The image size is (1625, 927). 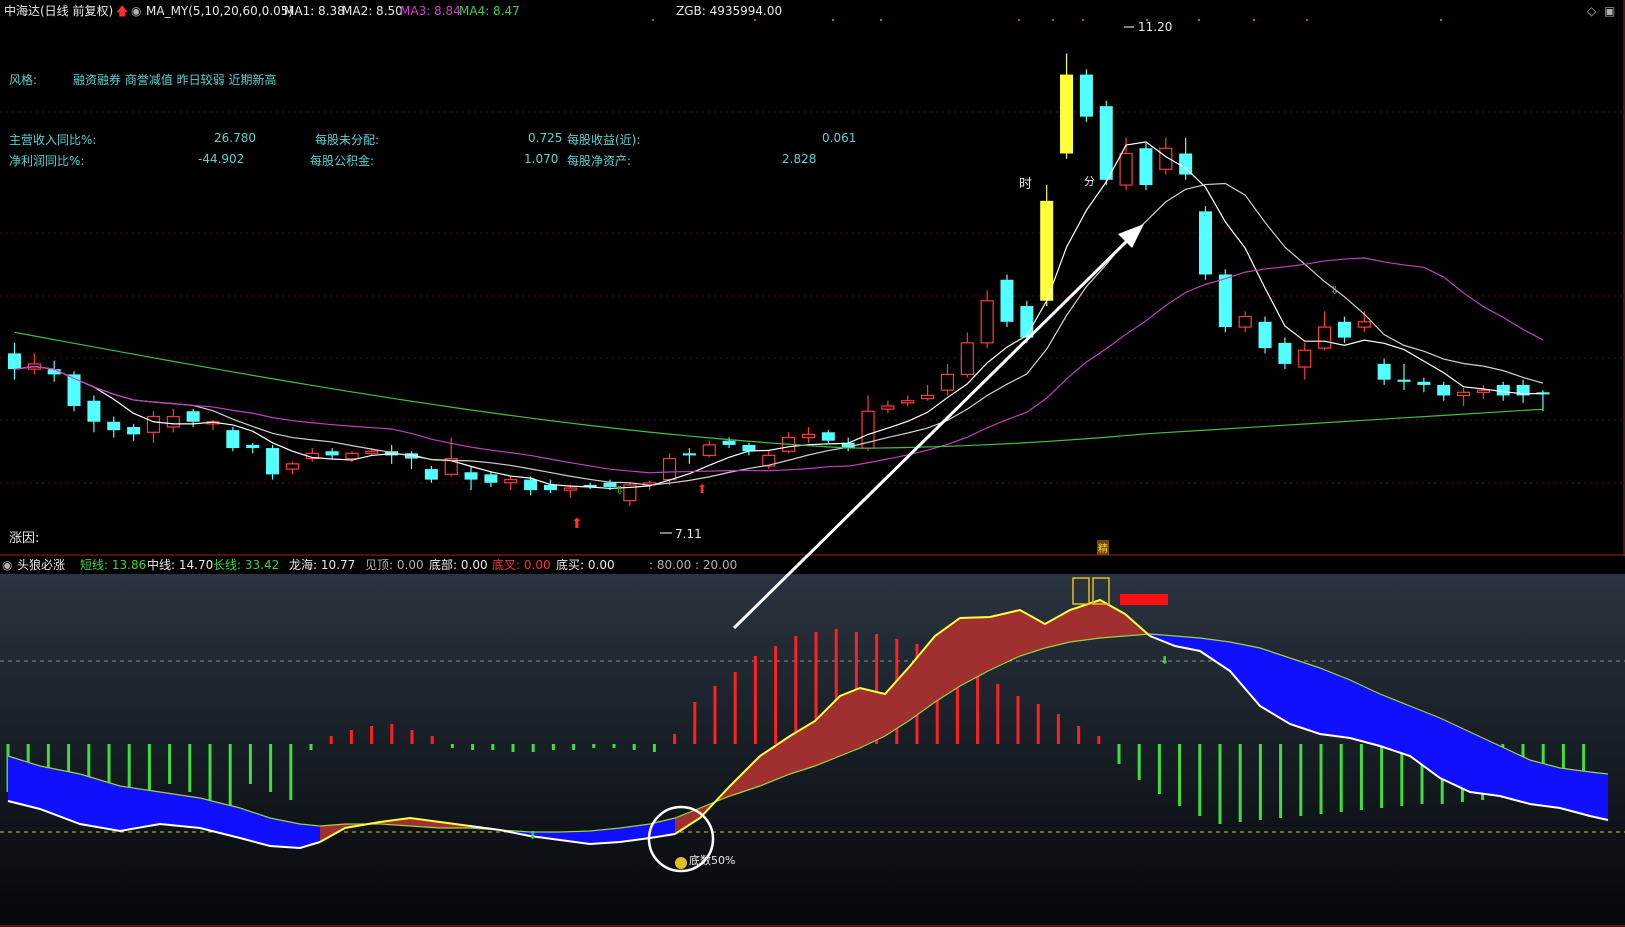 What do you see at coordinates (1144, 599) in the screenshot?
I see `red-bar-marker` at bounding box center [1144, 599].